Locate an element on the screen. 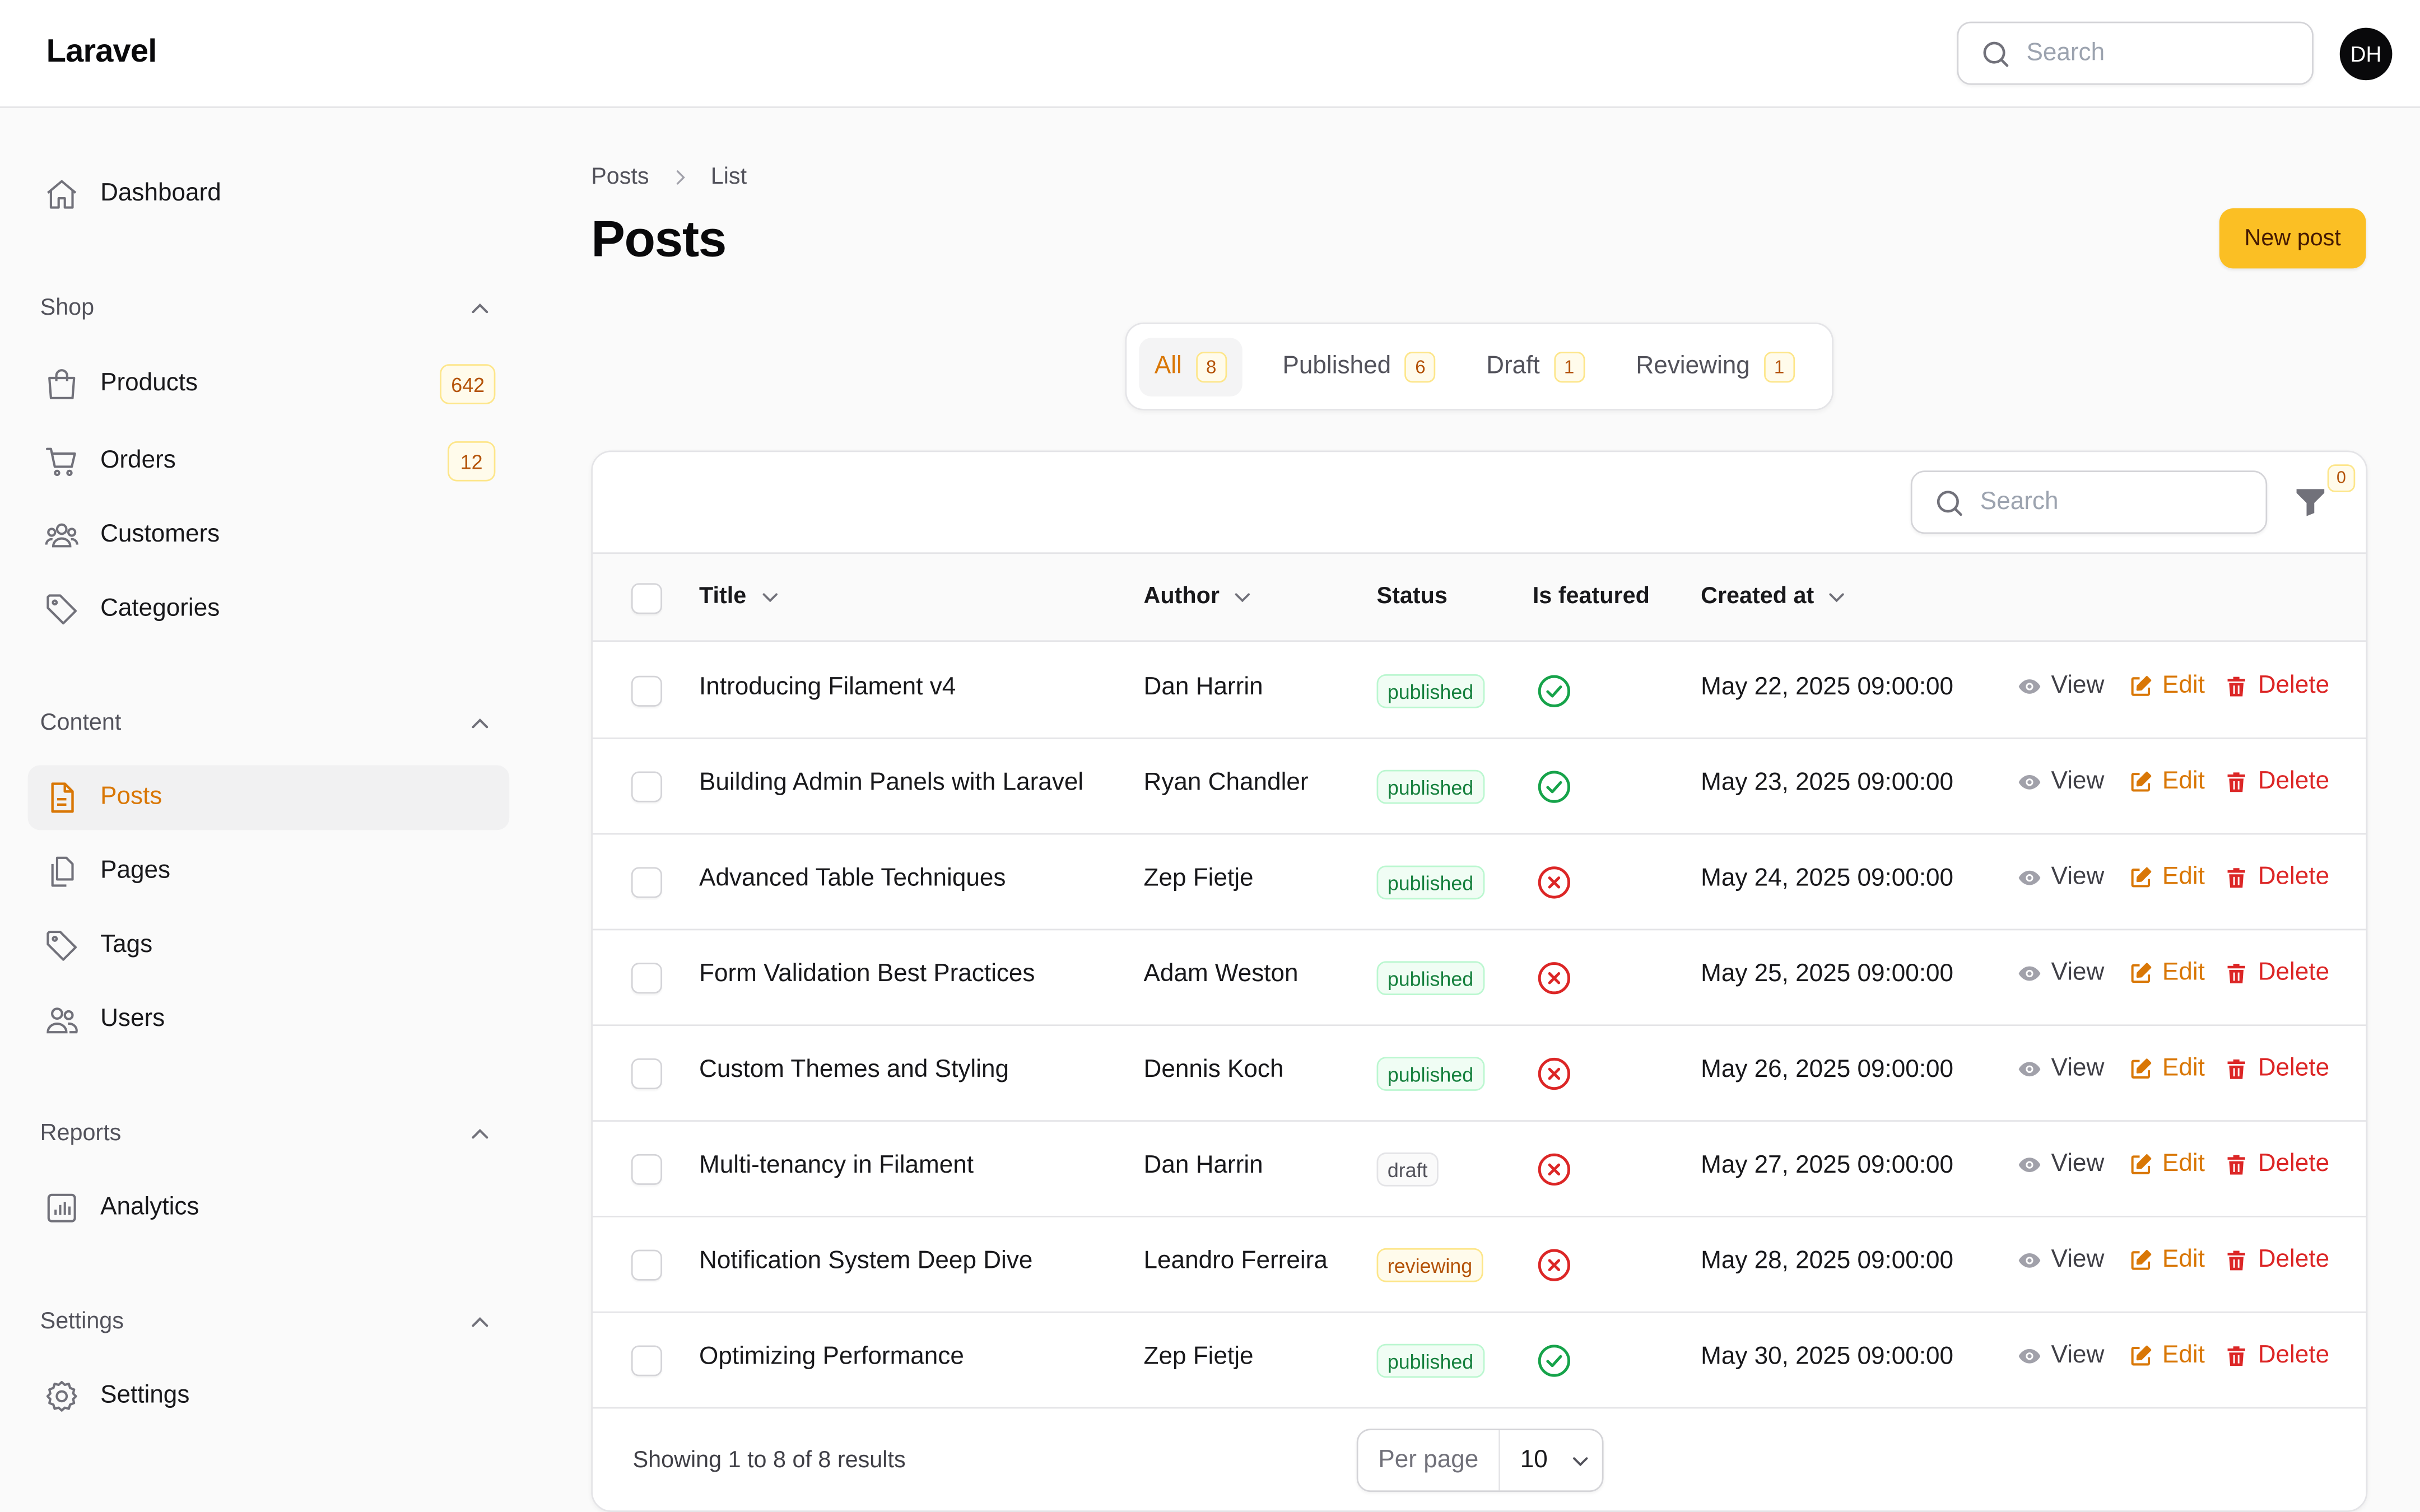 This screenshot has height=1512, width=2420. sidebar-item-products: Products 642 is located at coordinates (269, 385).